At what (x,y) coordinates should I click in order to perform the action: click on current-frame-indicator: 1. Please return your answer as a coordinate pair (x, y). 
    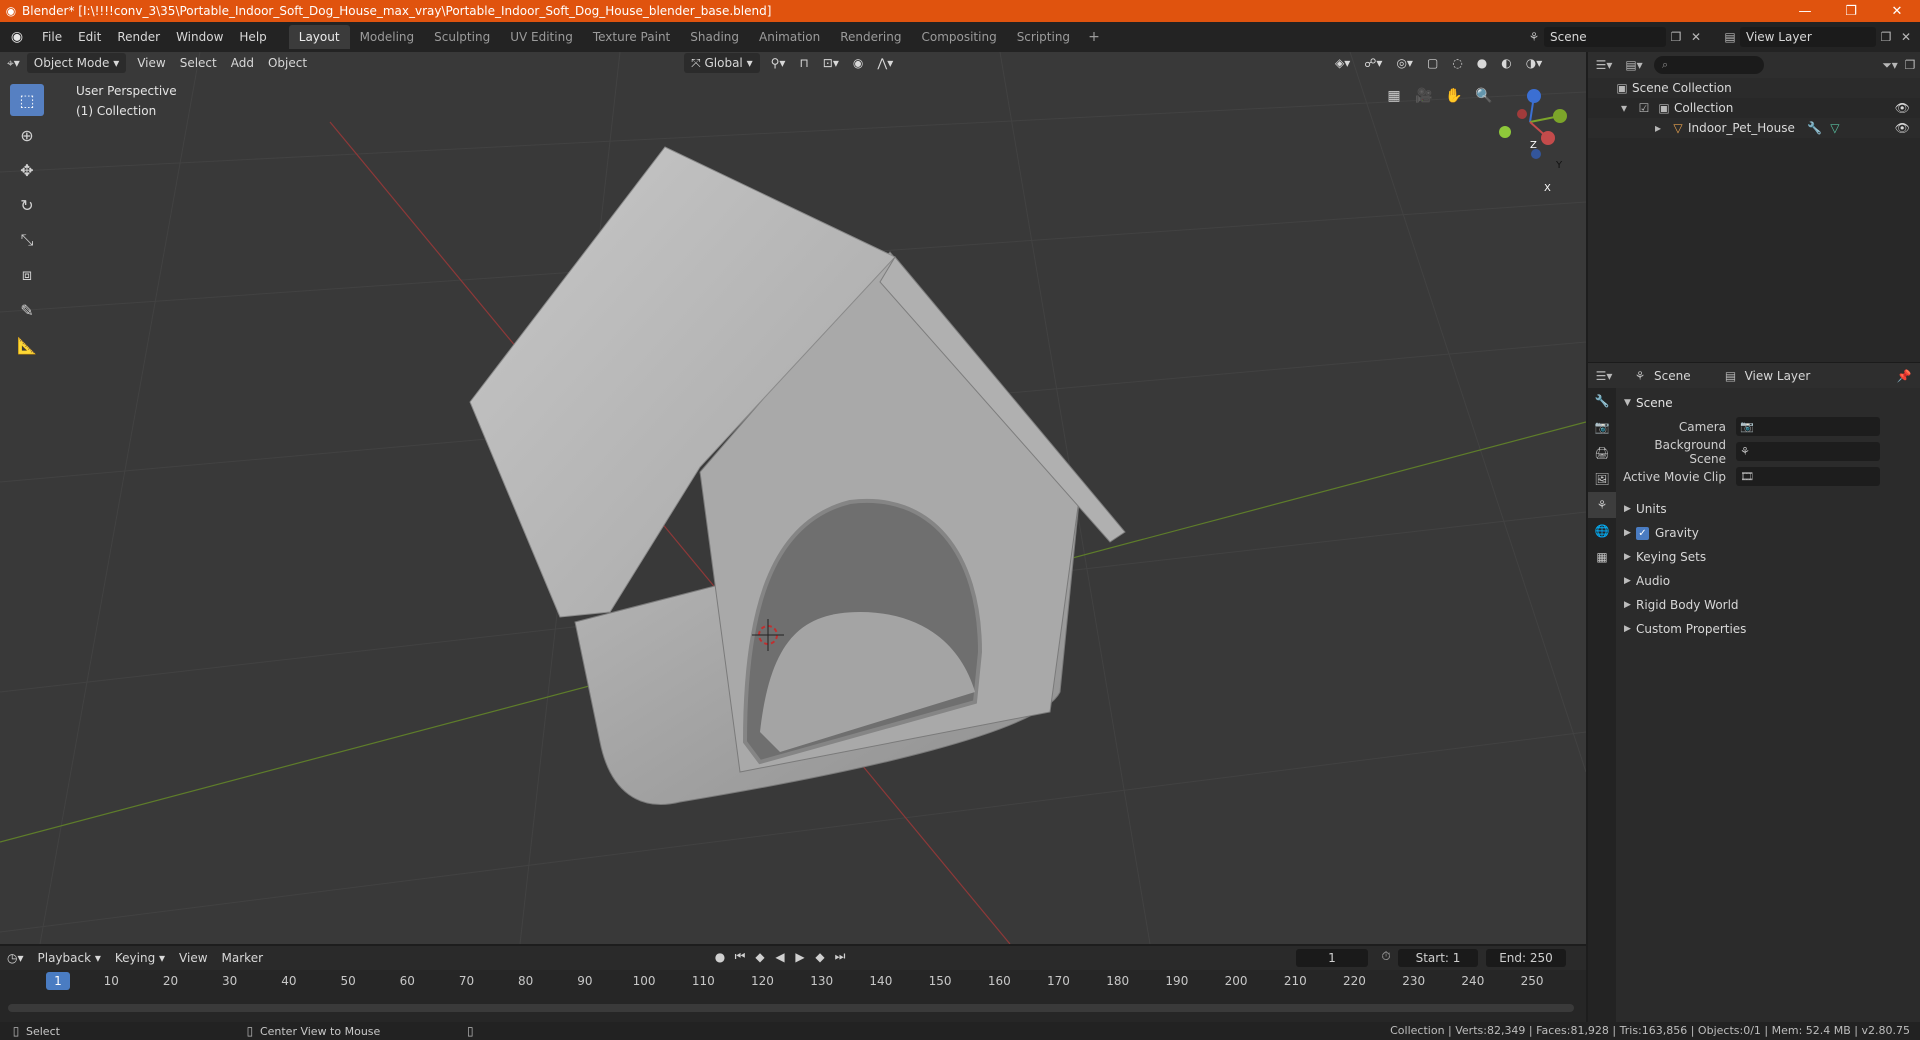
    Looking at the image, I should click on (58, 981).